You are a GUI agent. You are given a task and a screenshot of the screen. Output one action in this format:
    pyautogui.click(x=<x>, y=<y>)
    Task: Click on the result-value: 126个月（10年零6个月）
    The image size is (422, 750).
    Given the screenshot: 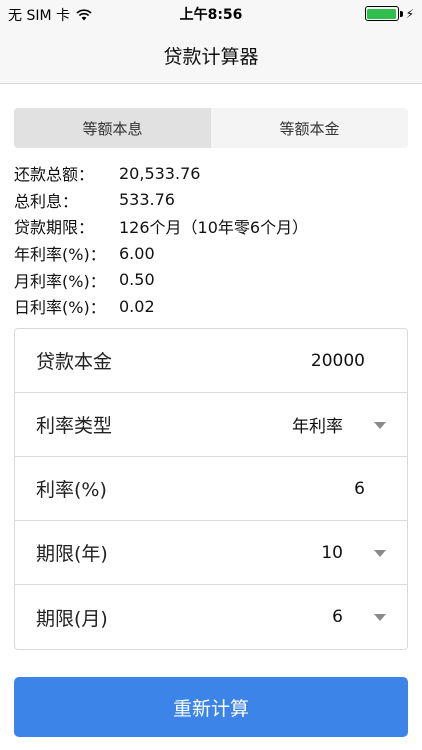 What is the action you would take?
    pyautogui.click(x=214, y=228)
    